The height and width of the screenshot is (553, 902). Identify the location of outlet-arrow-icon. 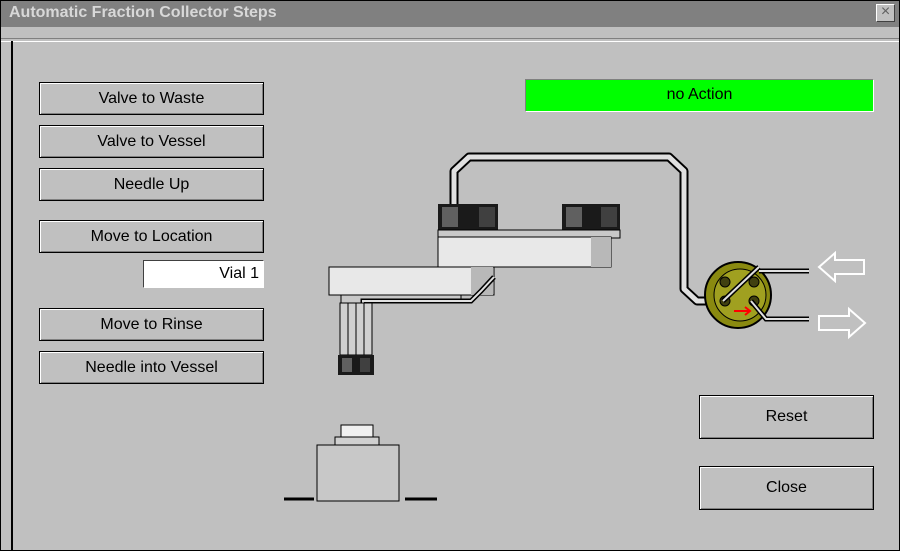
(842, 323).